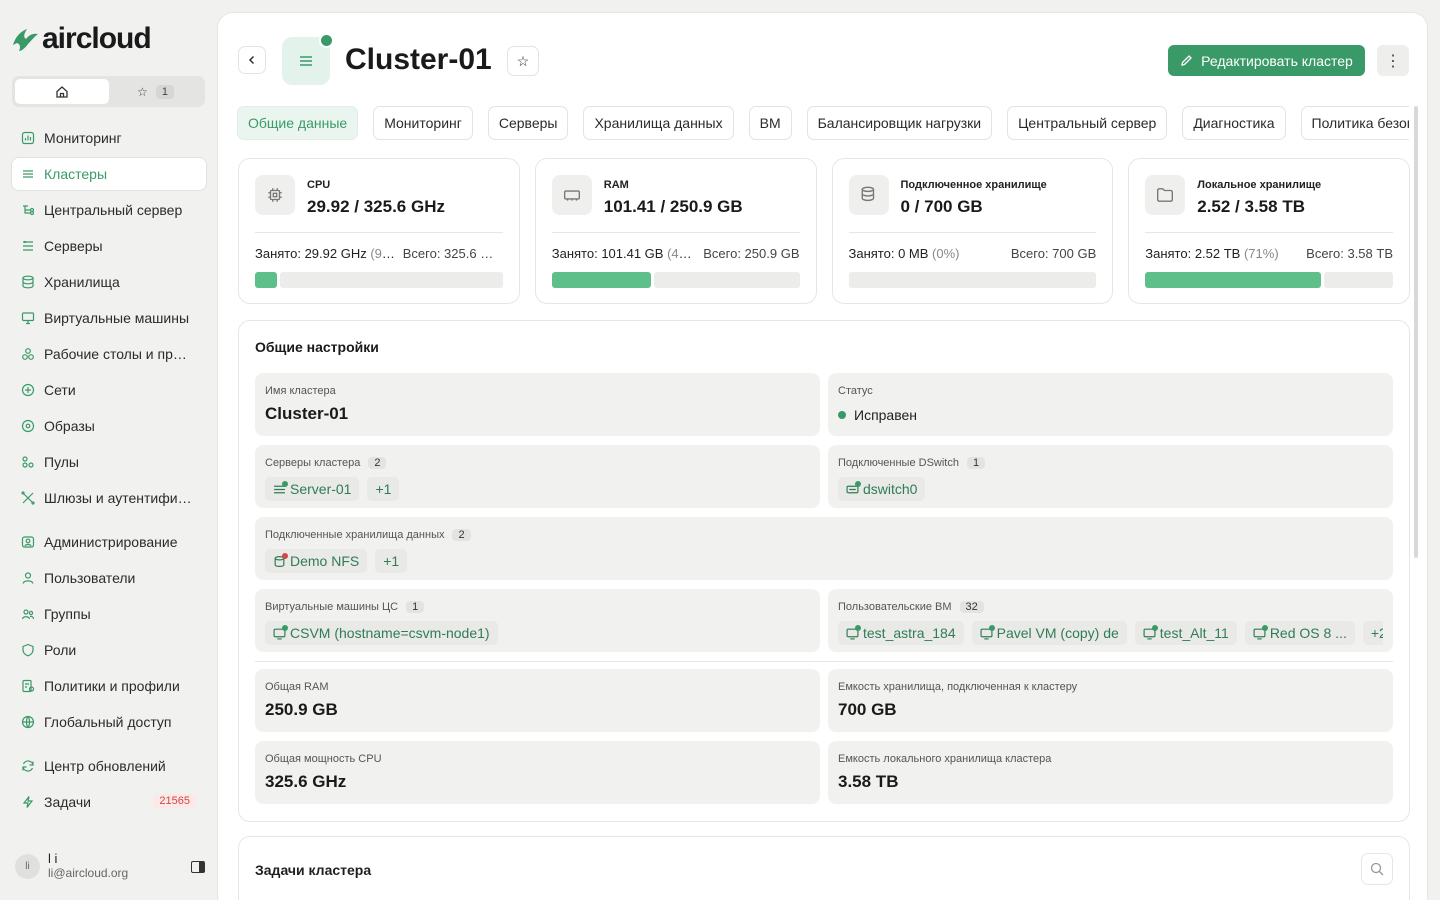 This screenshot has width=1440, height=900. What do you see at coordinates (60, 650) in the screenshot?
I see `sidebar-item-label: Роли` at bounding box center [60, 650].